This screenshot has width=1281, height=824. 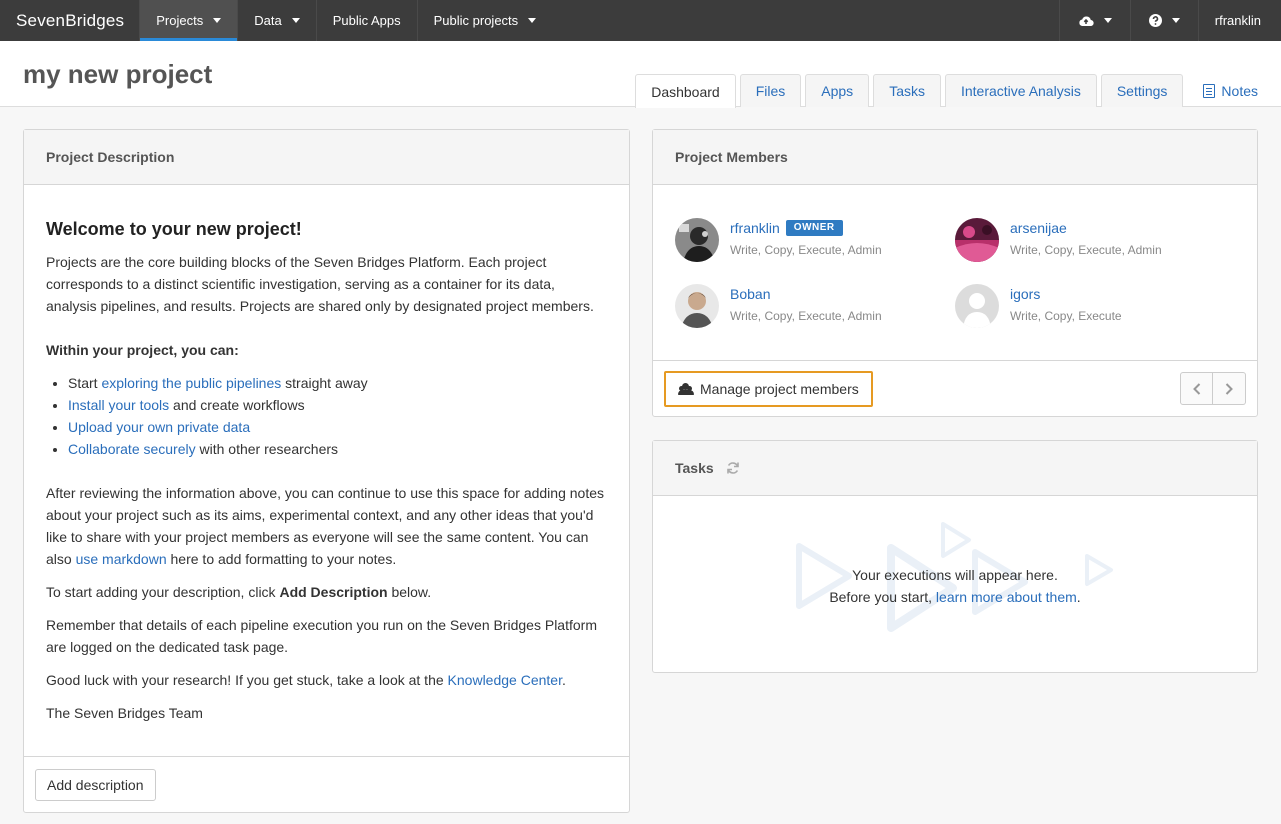 What do you see at coordinates (1066, 316) in the screenshot?
I see `member-permissions: Write, Copy, Execute` at bounding box center [1066, 316].